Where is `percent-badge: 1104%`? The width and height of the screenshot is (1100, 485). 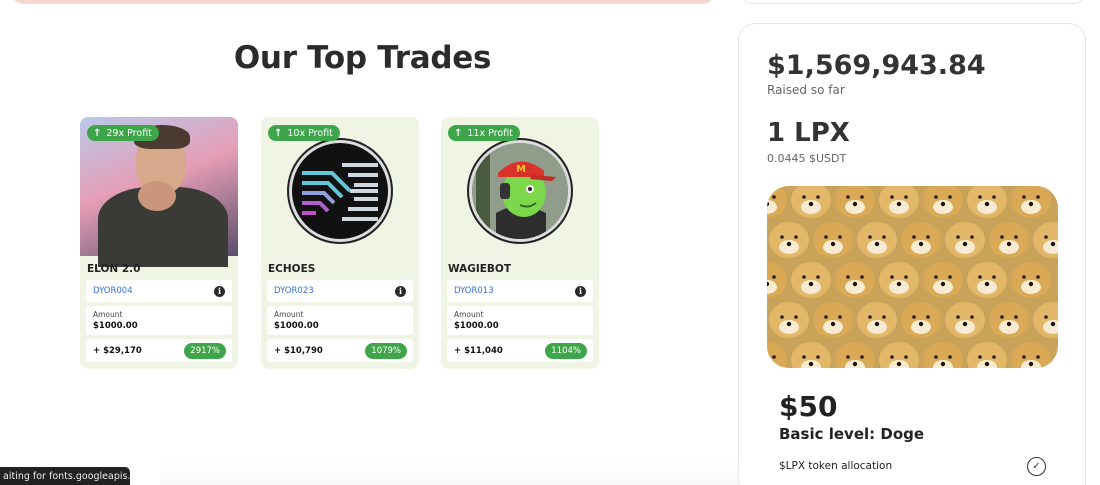
percent-badge: 1104% is located at coordinates (566, 350).